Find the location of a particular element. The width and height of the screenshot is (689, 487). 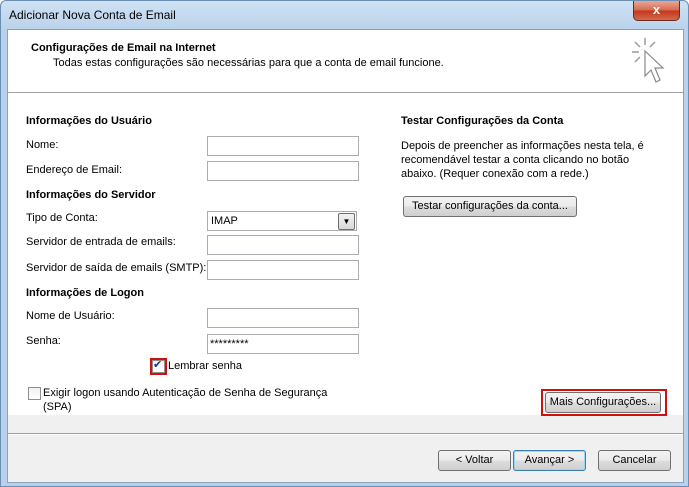

outgoing-server-label: Servidor de saída de emails (SMTP): is located at coordinates (116, 268).